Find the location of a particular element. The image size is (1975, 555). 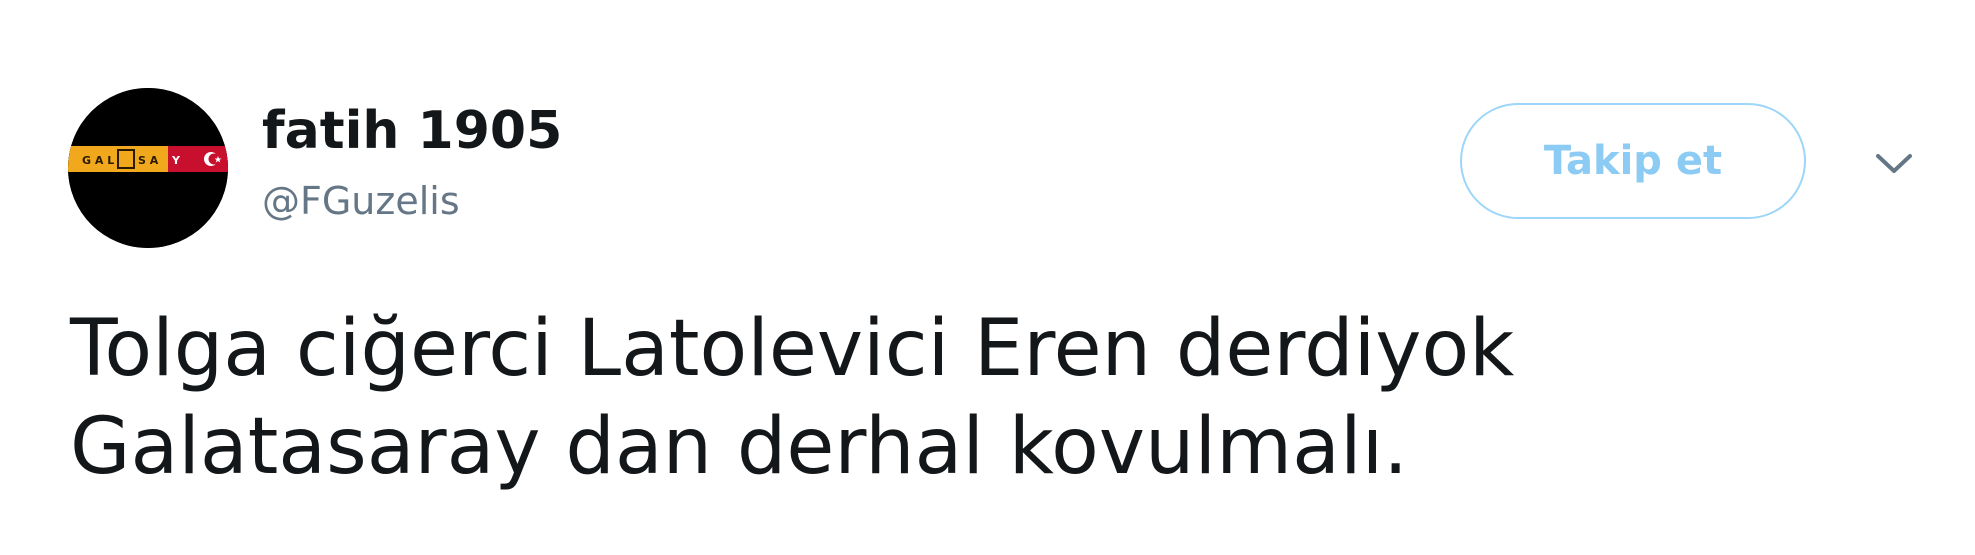

svg-text: G A L is located at coordinates (98, 160).